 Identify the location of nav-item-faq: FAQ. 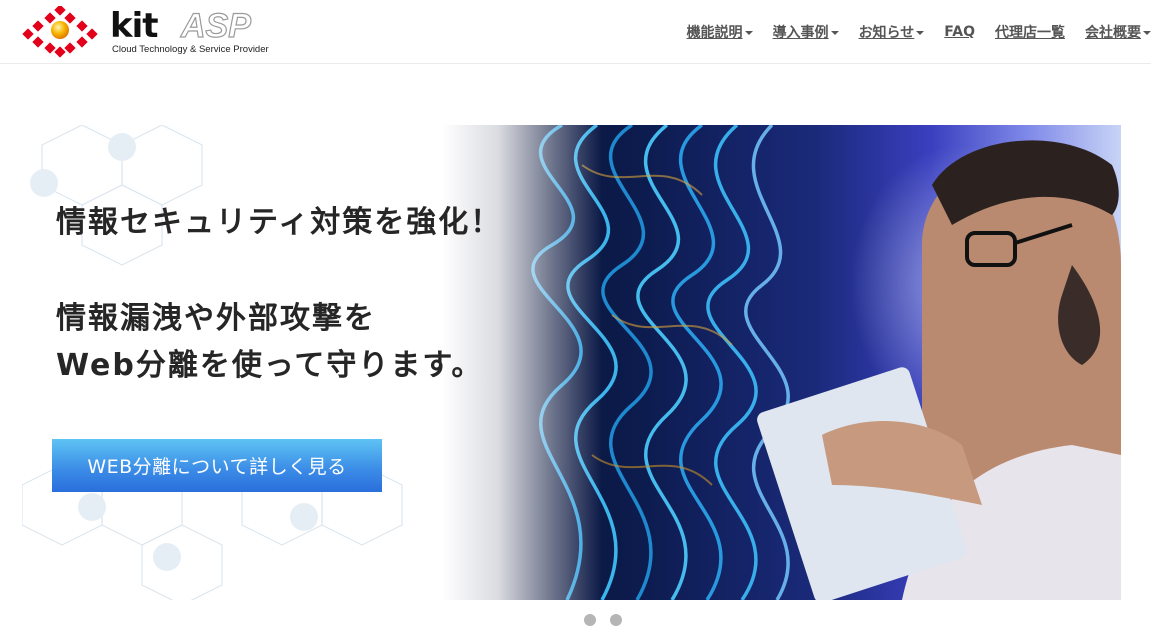
(959, 32).